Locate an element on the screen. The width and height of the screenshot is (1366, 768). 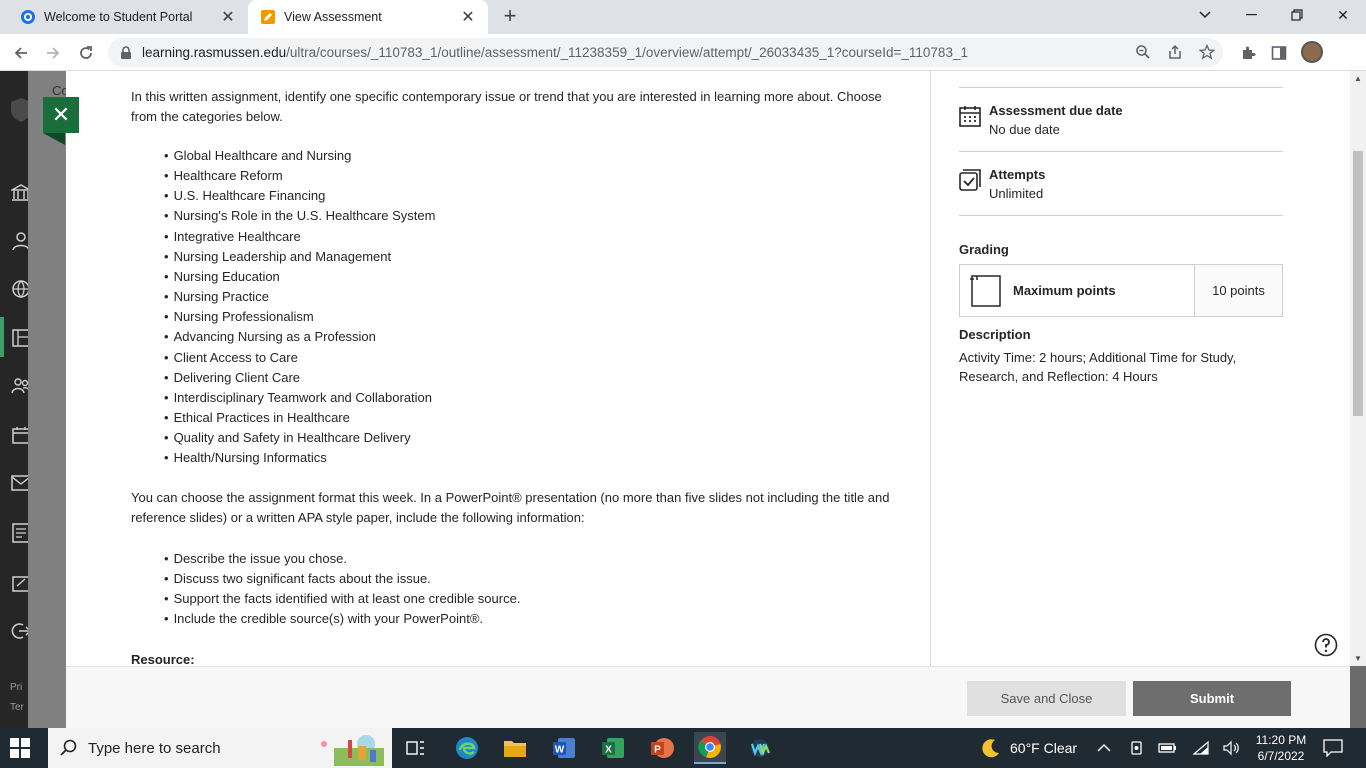
category-list-item: Nursing Practice is located at coordinates (299, 297).